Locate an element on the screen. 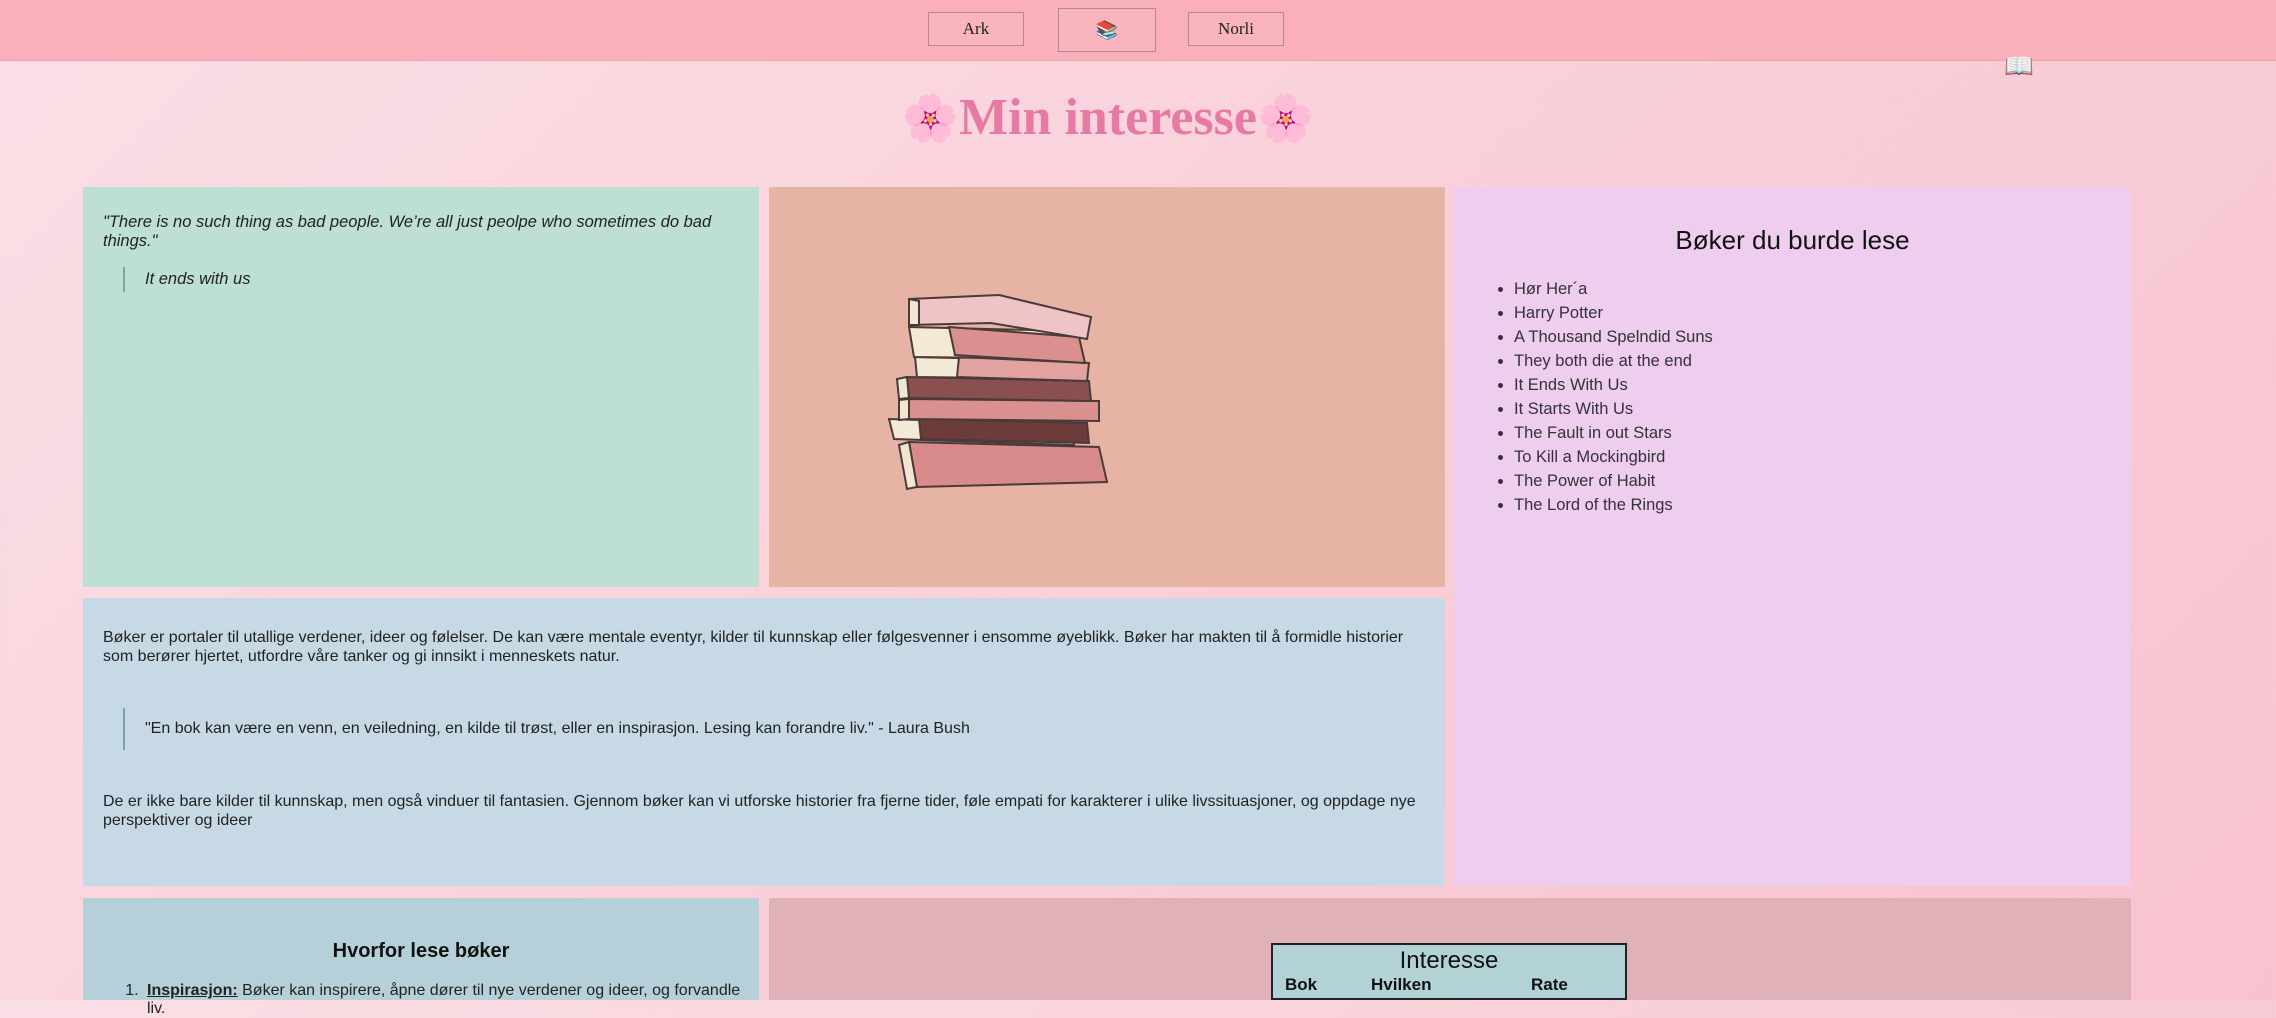 The image size is (2276, 1018). interest-table: Interesse Bok Hvilken Rate is located at coordinates (1449, 971).